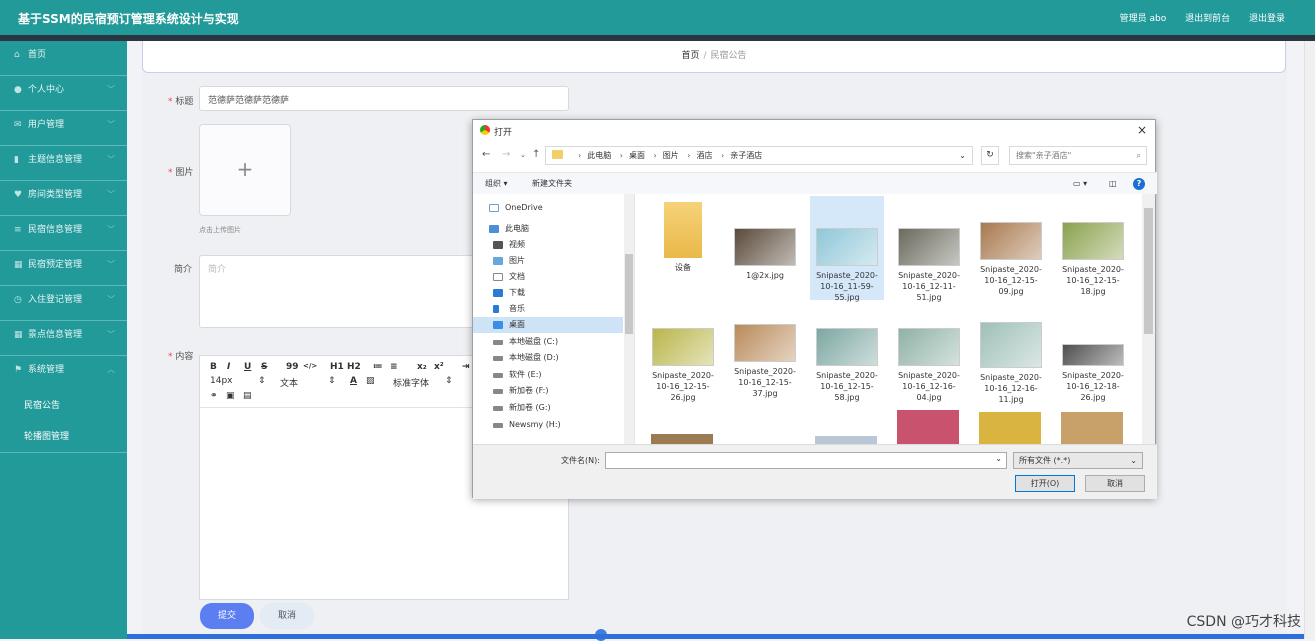 Image resolution: width=1315 pixels, height=641 pixels. Describe the element at coordinates (683, 356) in the screenshot. I see `file-item: Snipaste_2020-10-16_12-15-26.jpg` at that location.